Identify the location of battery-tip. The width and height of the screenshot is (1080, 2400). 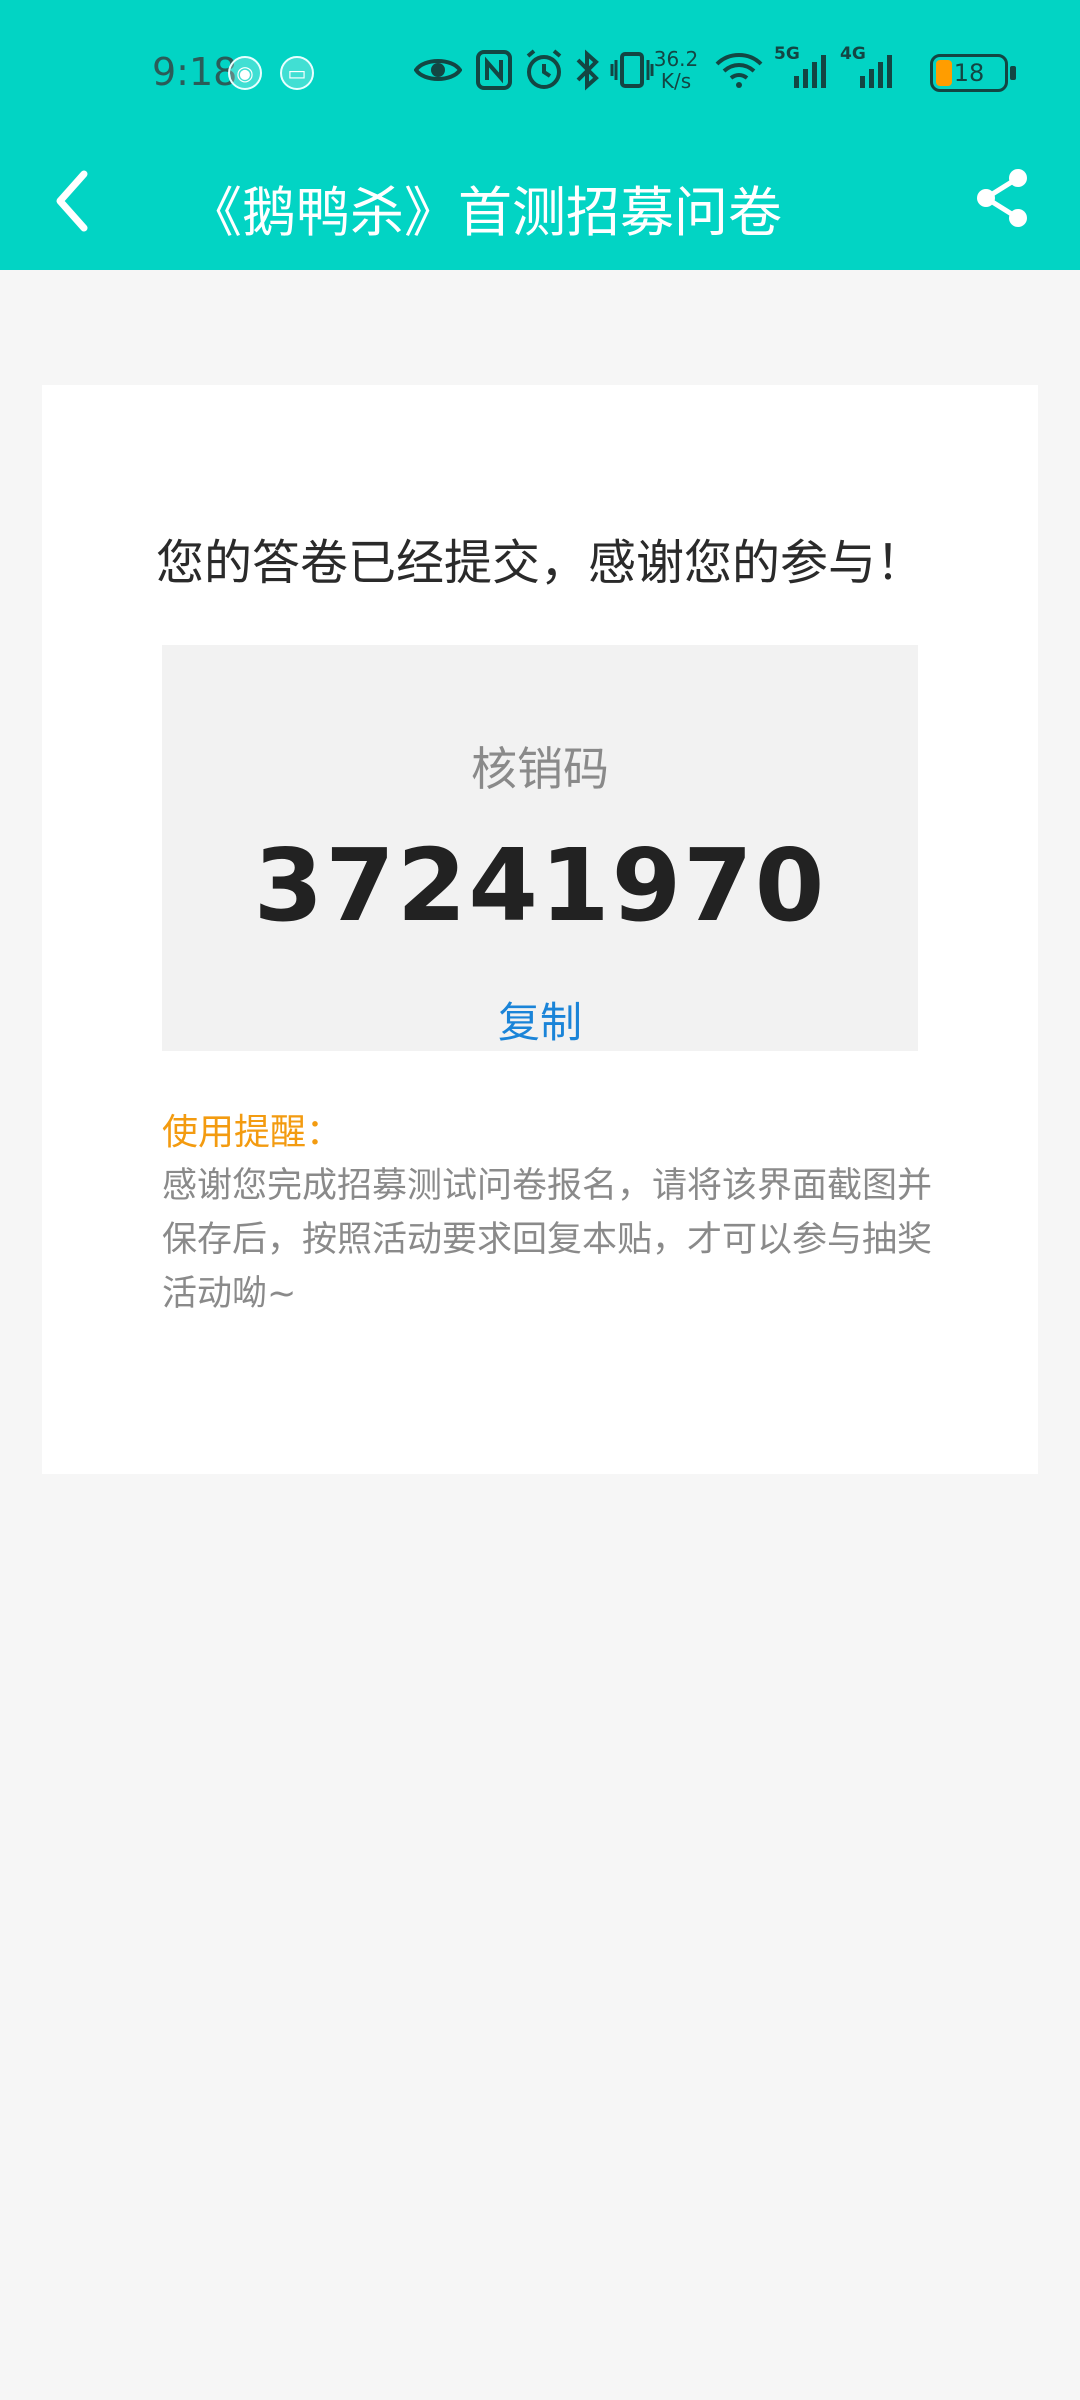
(1013, 73).